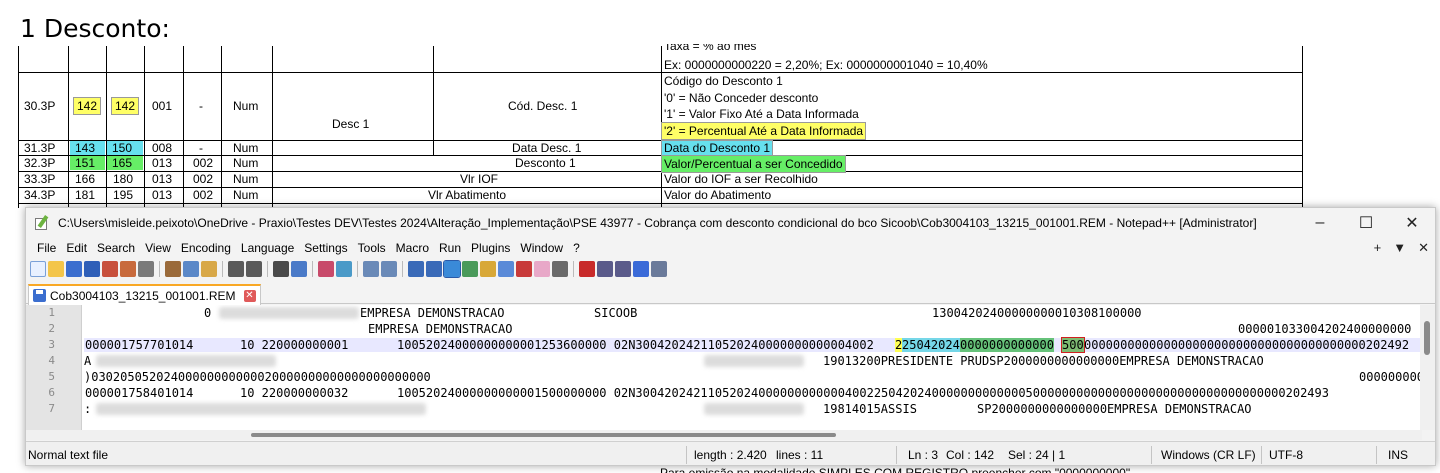  What do you see at coordinates (1286, 455) in the screenshot?
I see `status-encoding: UTF-8` at bounding box center [1286, 455].